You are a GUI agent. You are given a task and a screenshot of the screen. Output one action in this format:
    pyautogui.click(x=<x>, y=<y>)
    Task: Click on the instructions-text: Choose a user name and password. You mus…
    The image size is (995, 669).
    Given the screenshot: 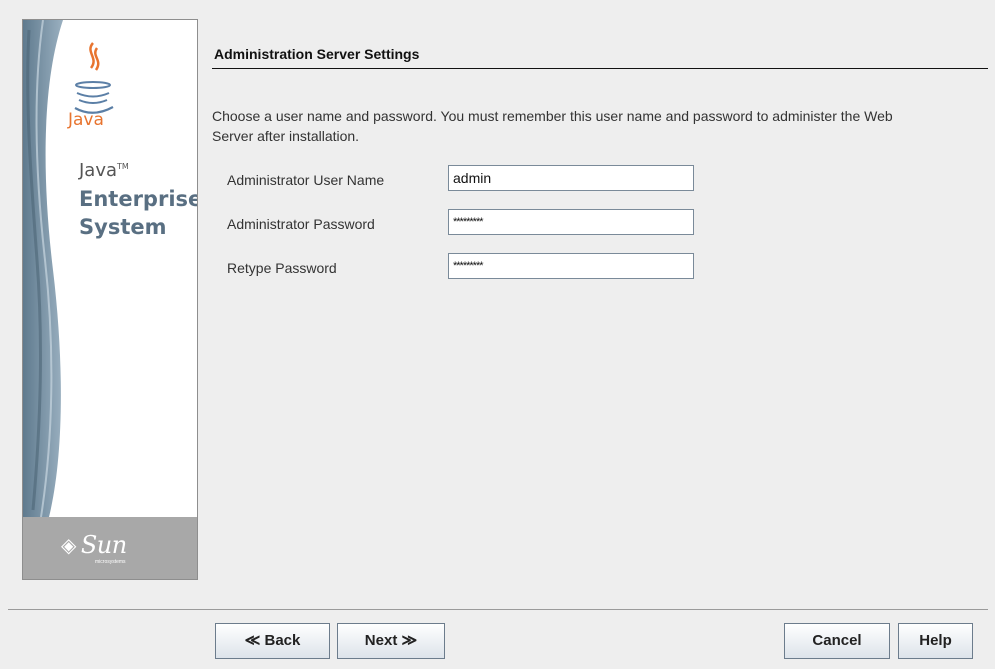 What is the action you would take?
    pyautogui.click(x=552, y=126)
    